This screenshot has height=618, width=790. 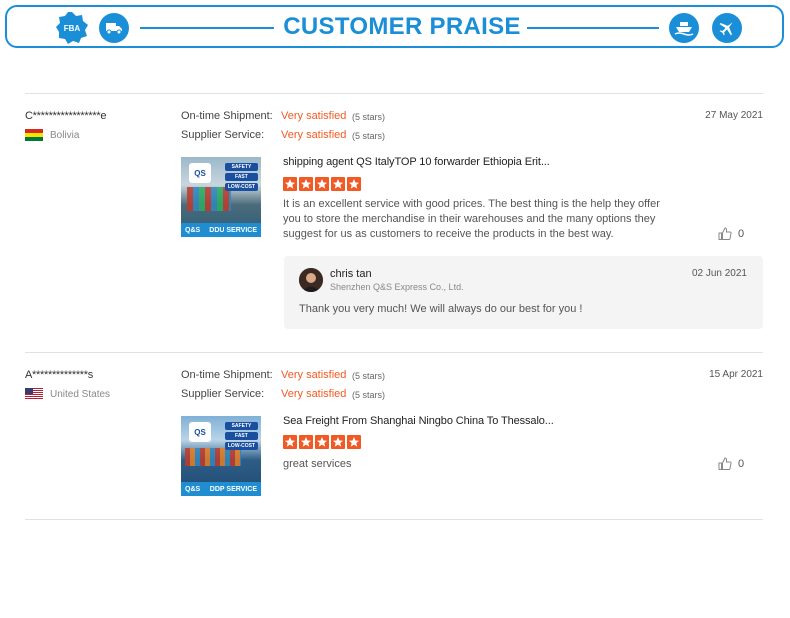 I want to click on review-date: 27 May 2021, so click(x=734, y=115).